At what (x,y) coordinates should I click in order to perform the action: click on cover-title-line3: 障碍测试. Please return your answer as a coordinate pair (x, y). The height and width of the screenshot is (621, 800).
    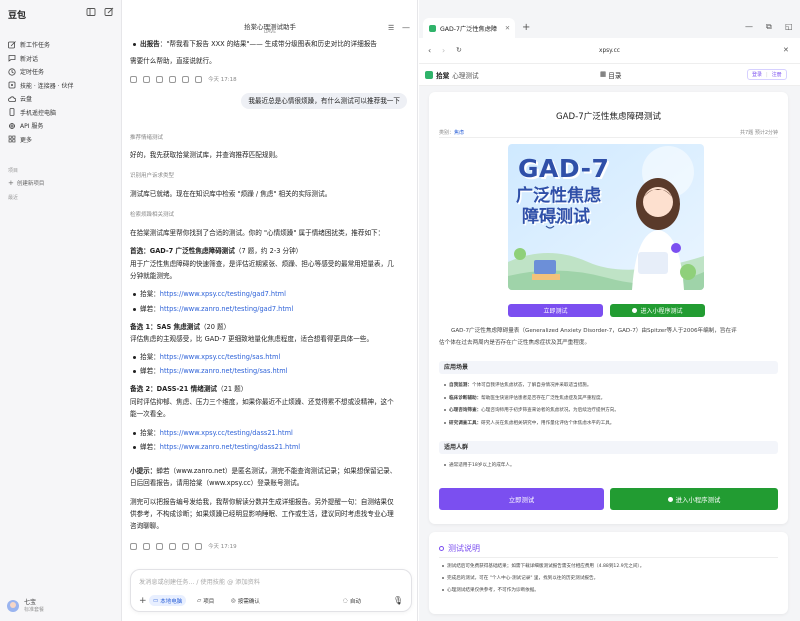
    Looking at the image, I should click on (556, 217).